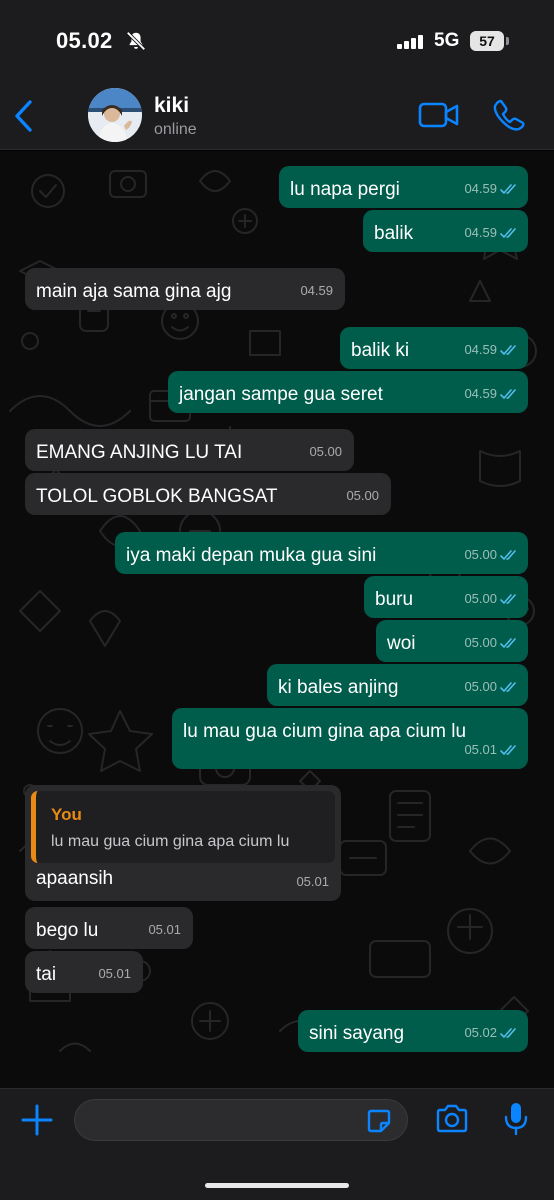  I want to click on back-button, so click(23, 116).